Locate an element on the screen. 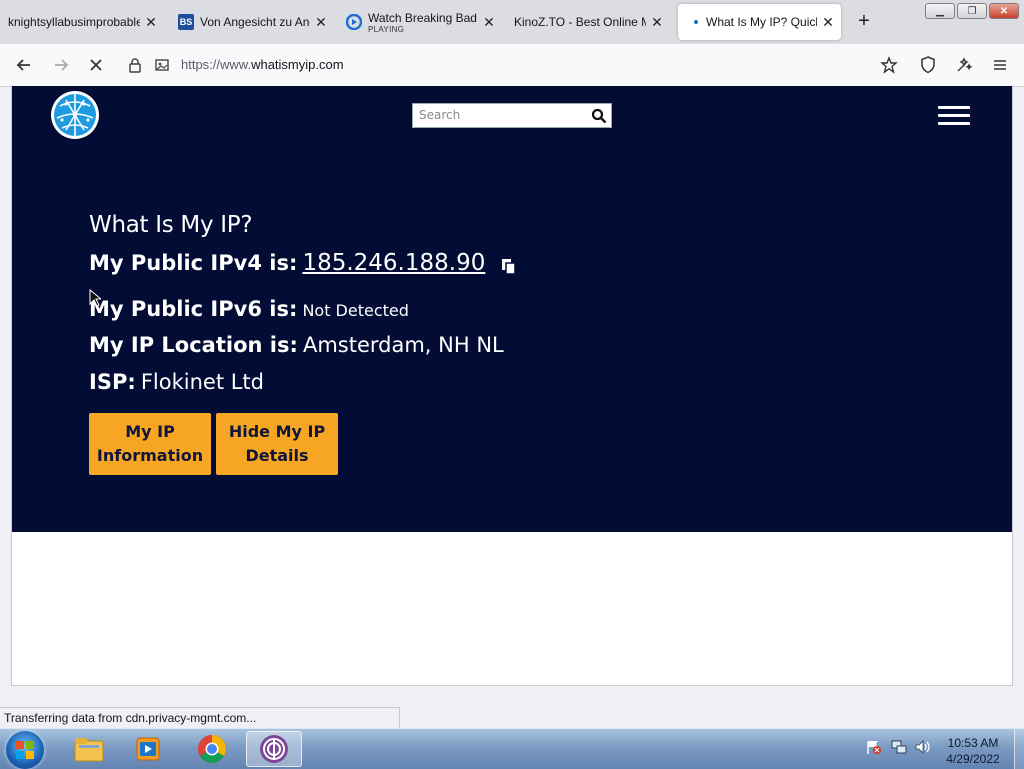 Image resolution: width=1024 pixels, height=769 pixels. location-value: Amsterdam, NH NL is located at coordinates (403, 345).